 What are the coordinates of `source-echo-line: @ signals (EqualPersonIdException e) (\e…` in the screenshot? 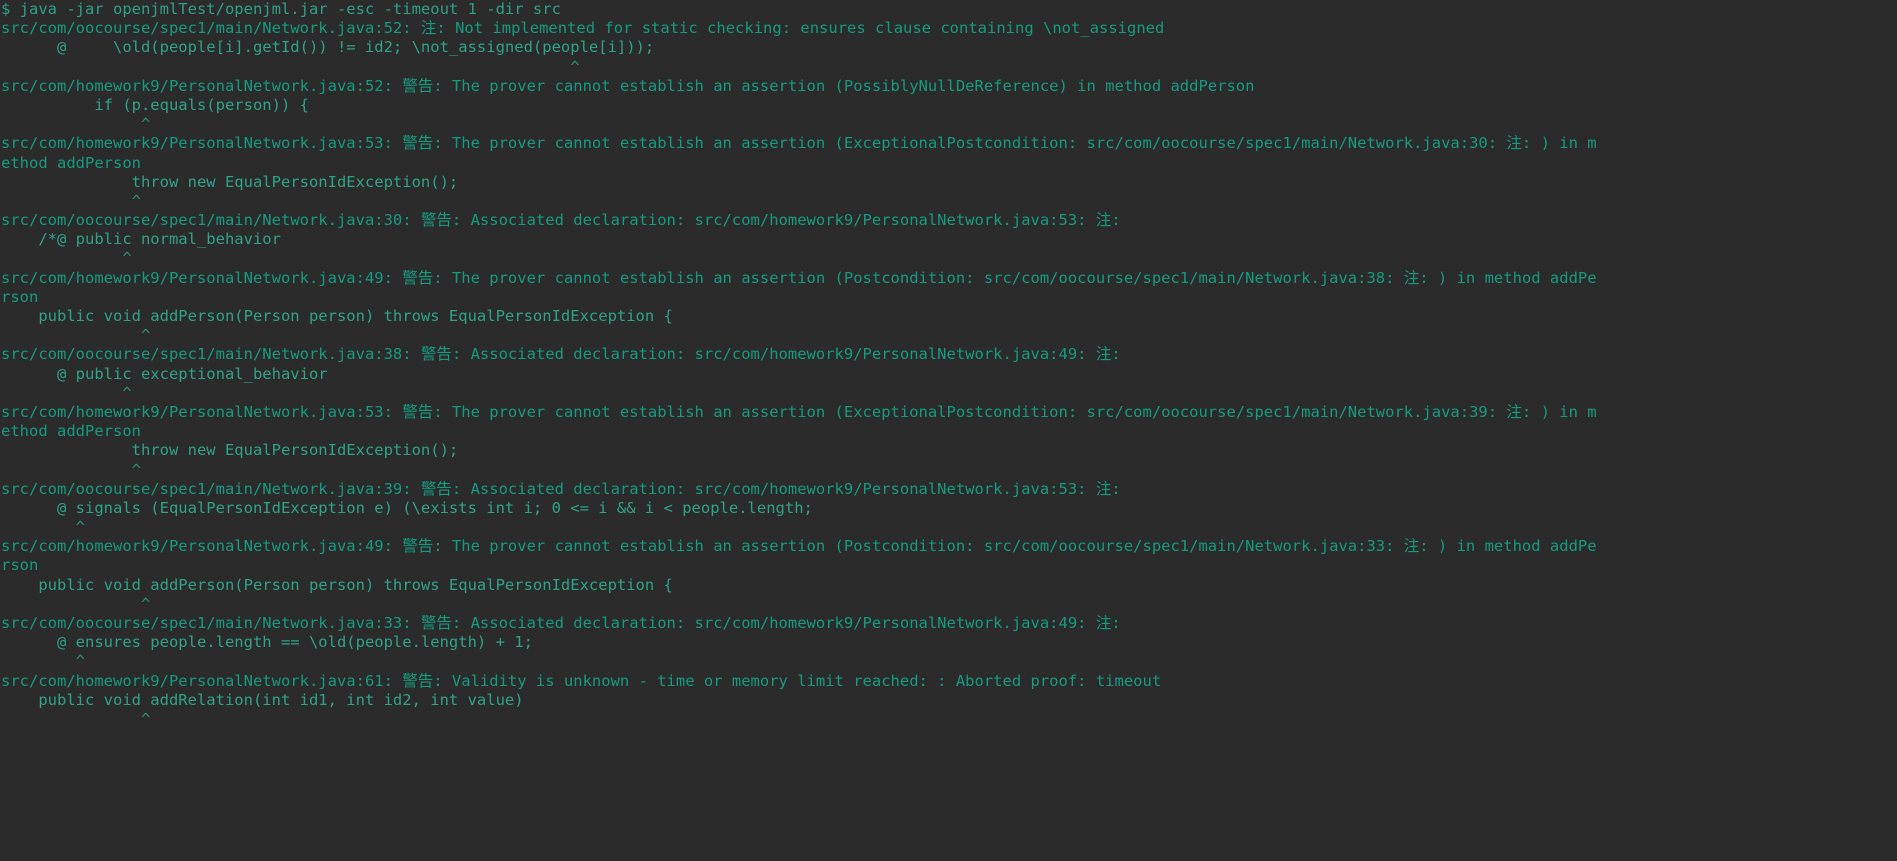 It's located at (407, 507).